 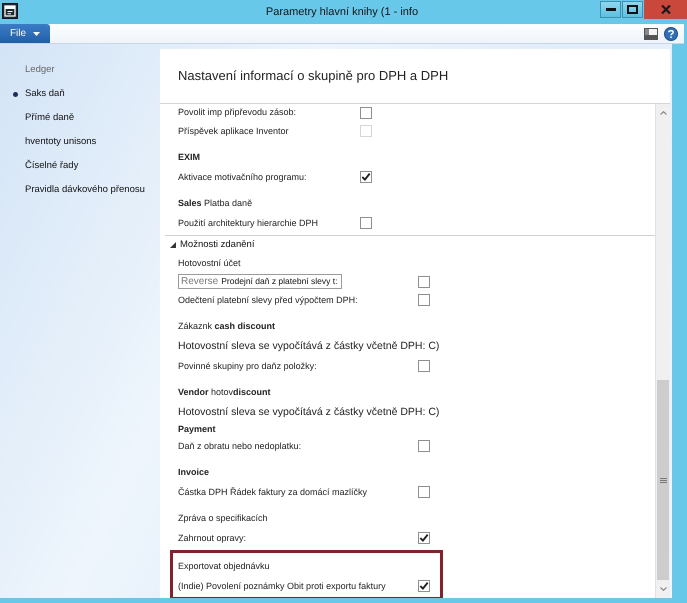 I want to click on close-button, so click(x=665, y=9).